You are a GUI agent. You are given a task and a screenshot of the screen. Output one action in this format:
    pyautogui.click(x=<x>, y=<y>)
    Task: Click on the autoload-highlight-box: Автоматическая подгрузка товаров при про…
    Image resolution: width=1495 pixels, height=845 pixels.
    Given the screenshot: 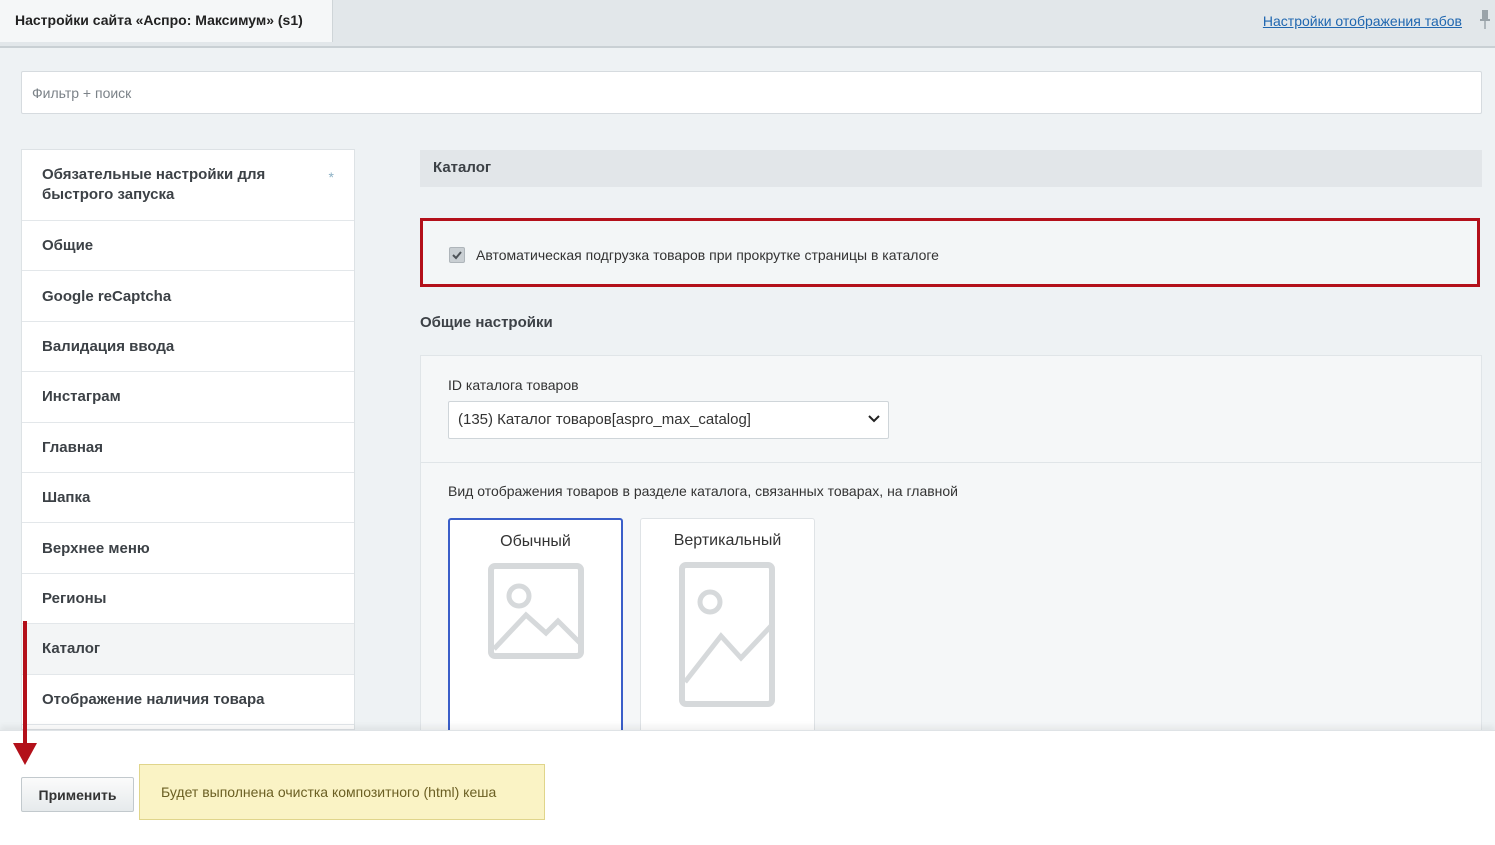 What is the action you would take?
    pyautogui.click(x=950, y=252)
    